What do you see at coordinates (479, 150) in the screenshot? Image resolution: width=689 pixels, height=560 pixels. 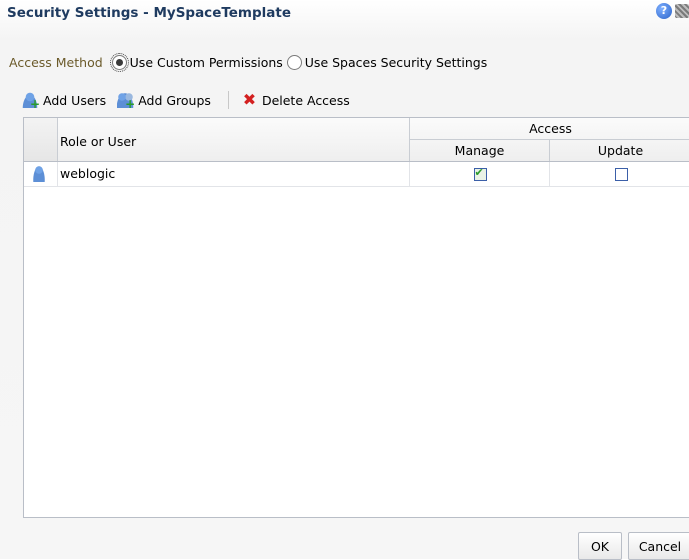 I see `header-manage: Manage` at bounding box center [479, 150].